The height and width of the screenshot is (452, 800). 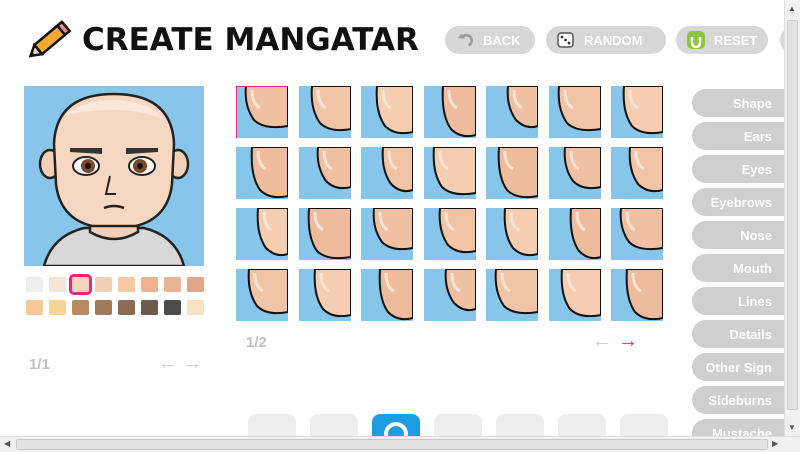 I want to click on random-label: RANDOM, so click(x=613, y=40).